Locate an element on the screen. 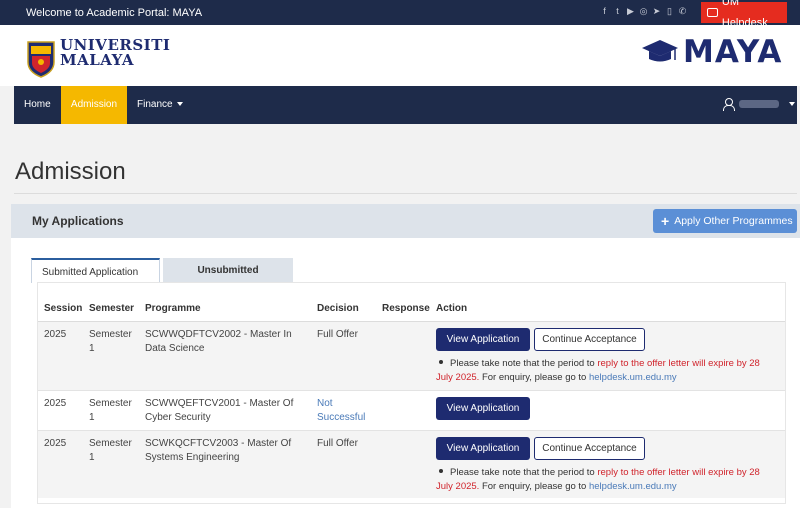 The image size is (800, 508). maya-logo: MAYA is located at coordinates (732, 52).